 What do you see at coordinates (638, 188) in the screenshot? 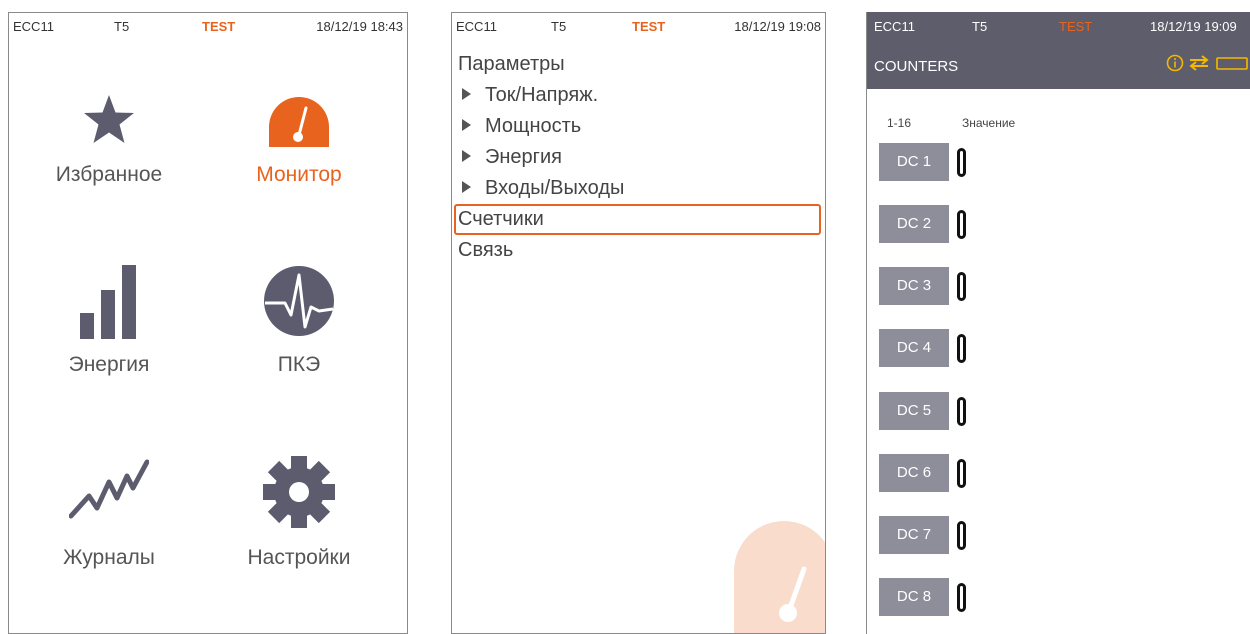
I see `menu-item-inputs-outputs: Входы/Выходы` at bounding box center [638, 188].